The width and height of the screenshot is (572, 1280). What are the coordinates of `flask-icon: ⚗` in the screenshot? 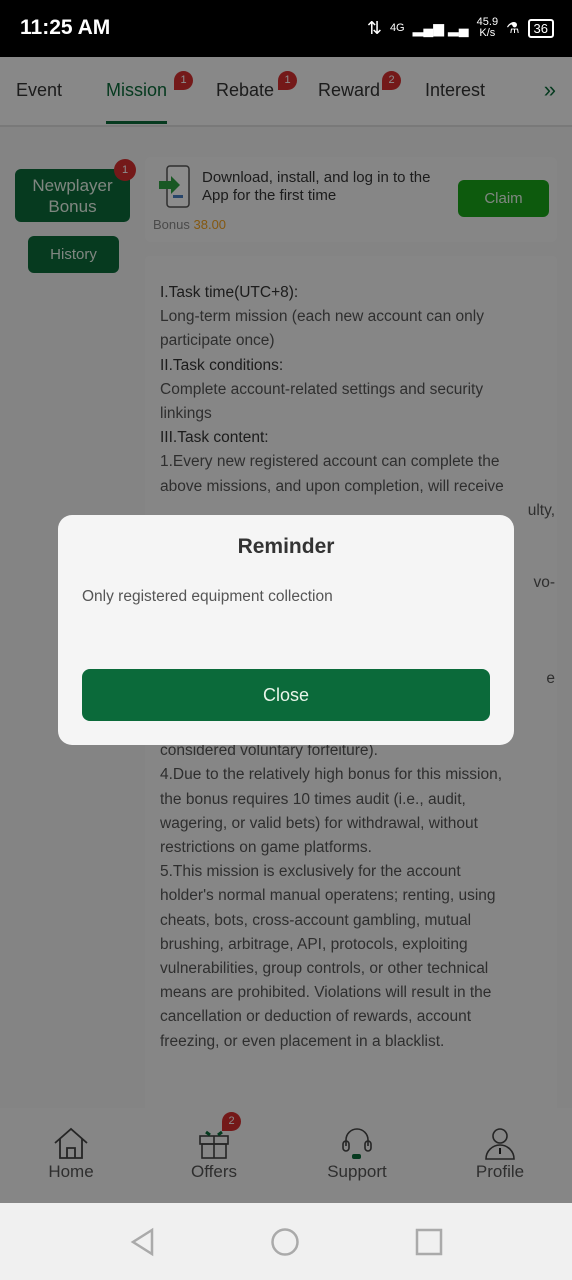 It's located at (513, 28).